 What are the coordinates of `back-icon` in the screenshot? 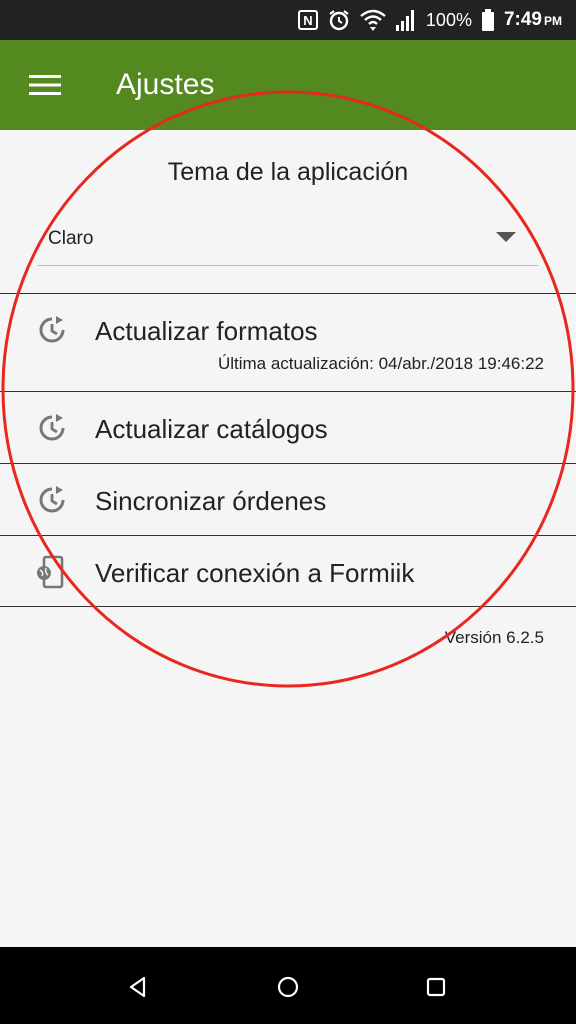 It's located at (137, 987).